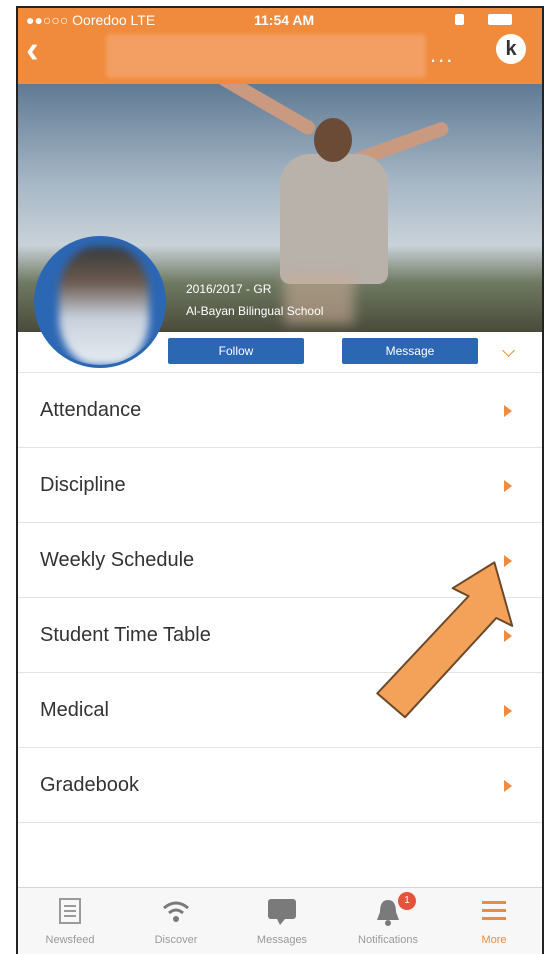 The image size is (544, 954). Describe the element at coordinates (74, 710) in the screenshot. I see `menu-item-label: Medical` at that location.